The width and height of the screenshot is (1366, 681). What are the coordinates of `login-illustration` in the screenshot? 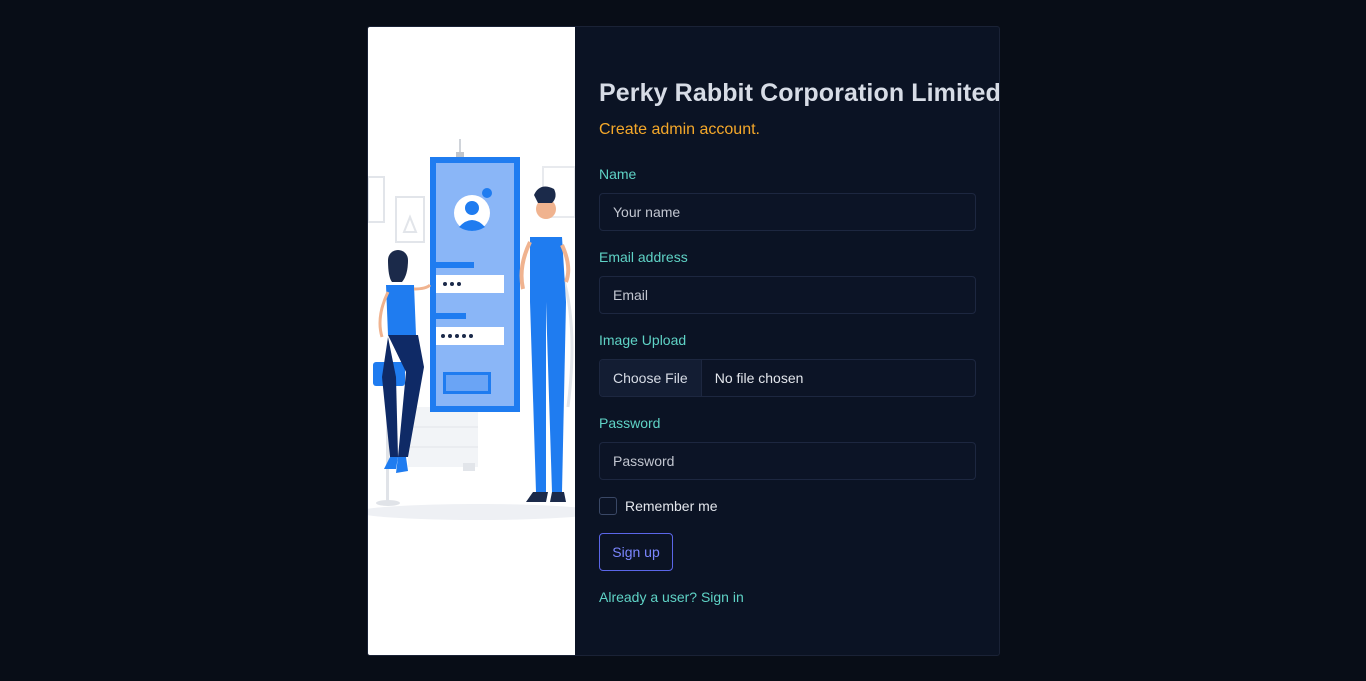 It's located at (471, 341).